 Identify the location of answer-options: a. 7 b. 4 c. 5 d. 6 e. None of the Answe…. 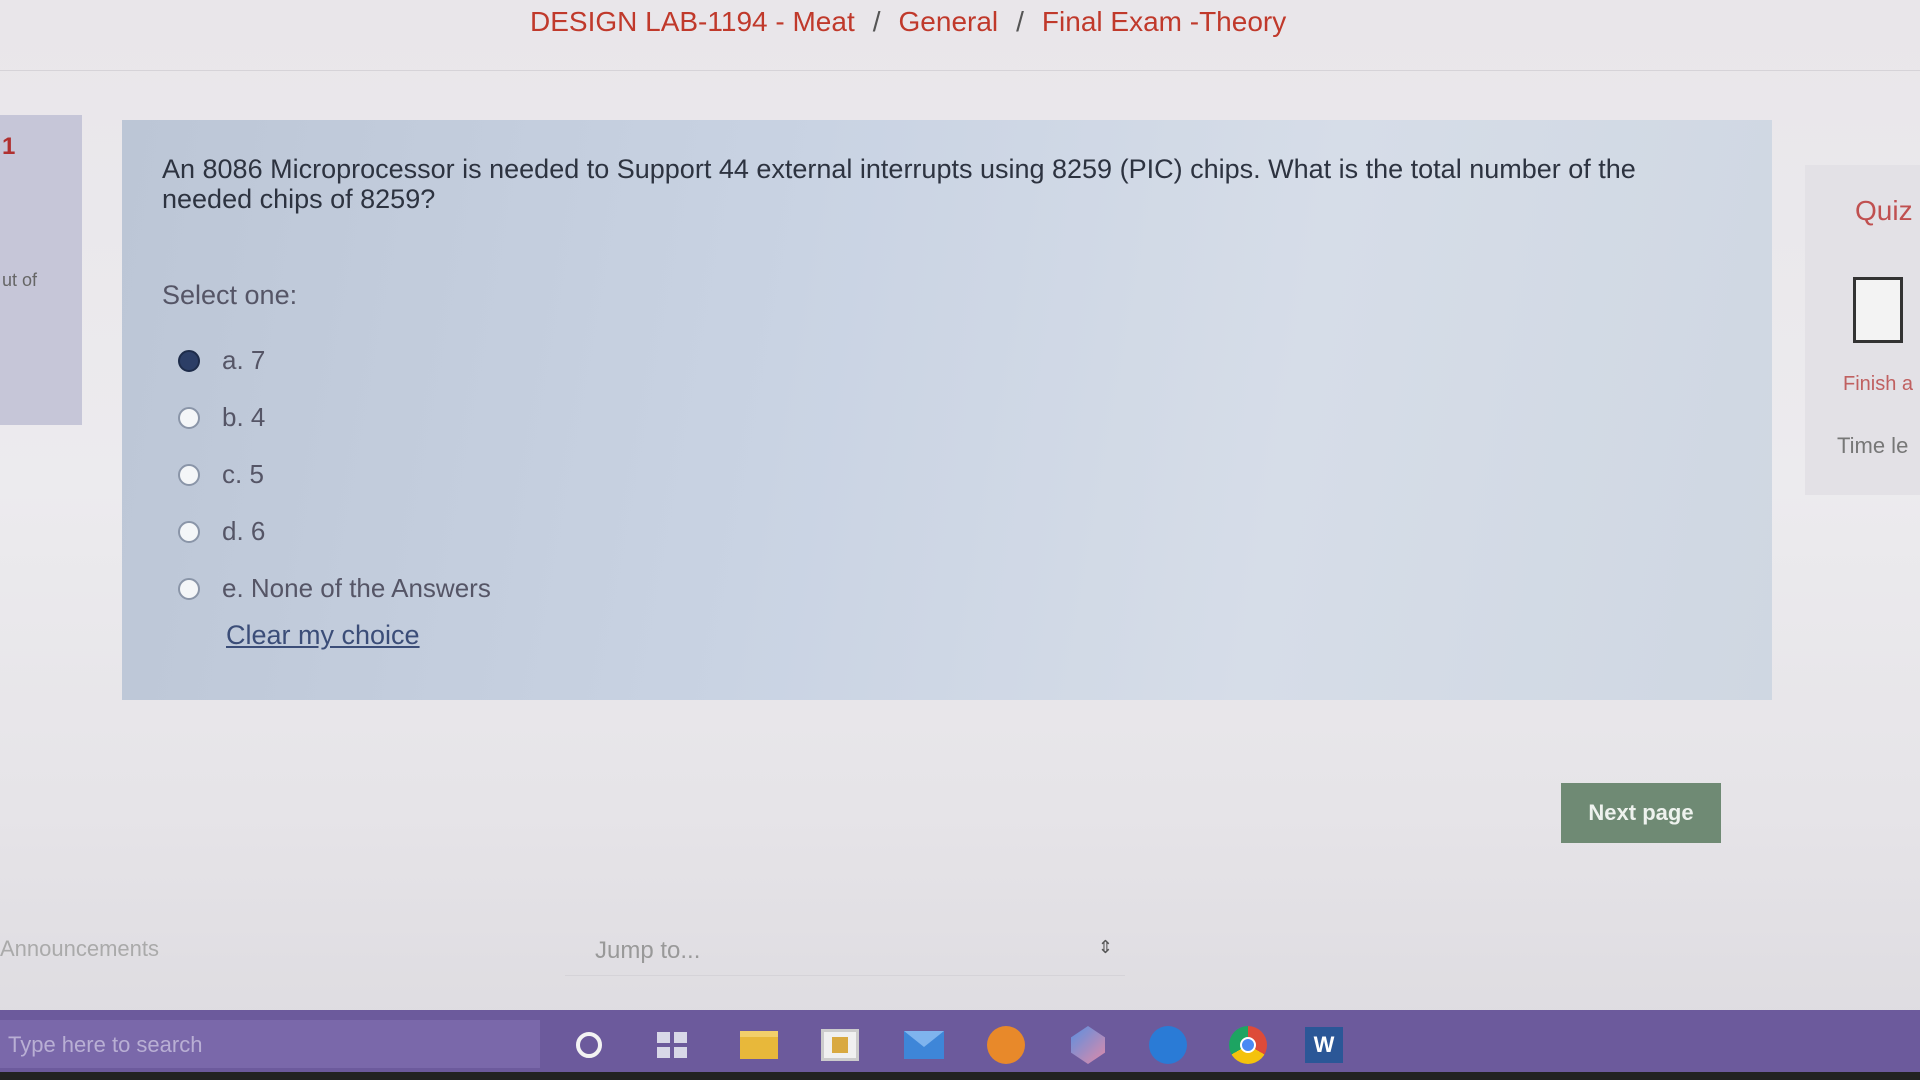
(334, 474).